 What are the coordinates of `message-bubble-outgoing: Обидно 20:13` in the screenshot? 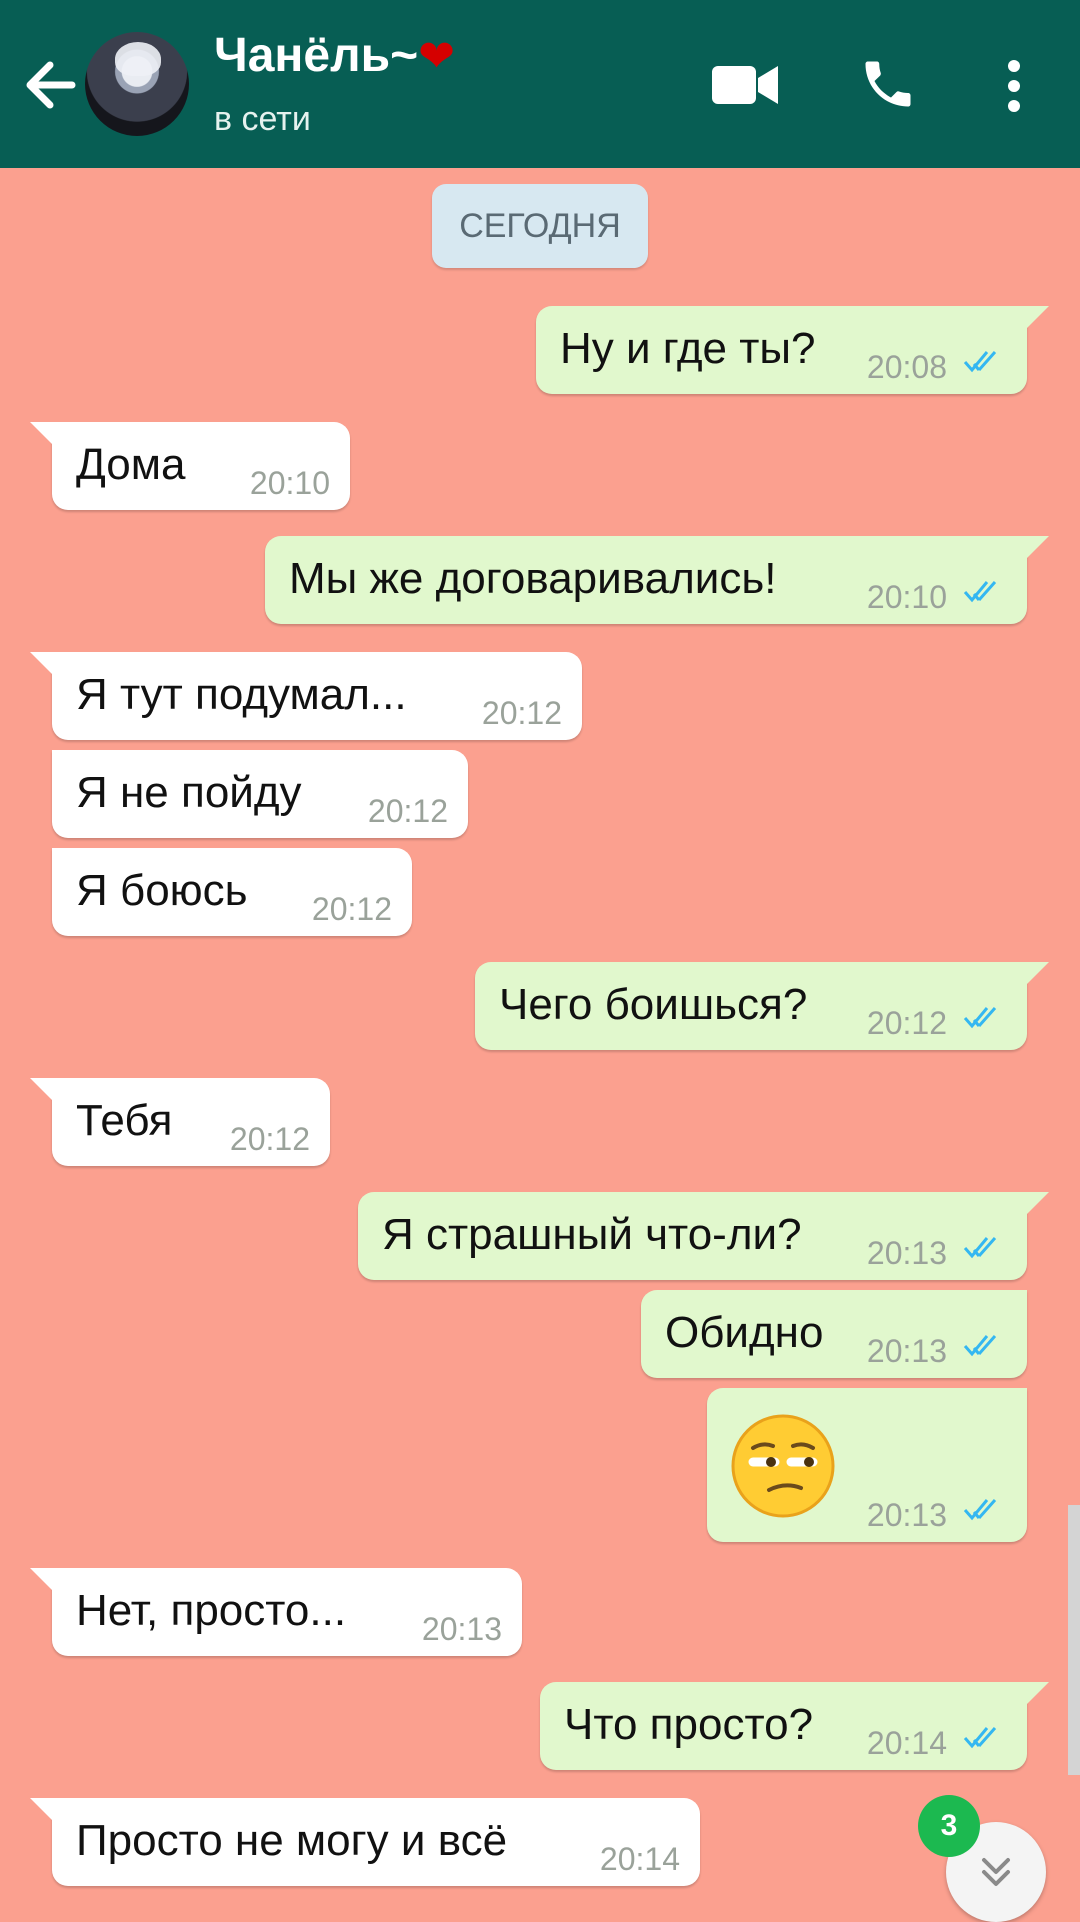 It's located at (834, 1334).